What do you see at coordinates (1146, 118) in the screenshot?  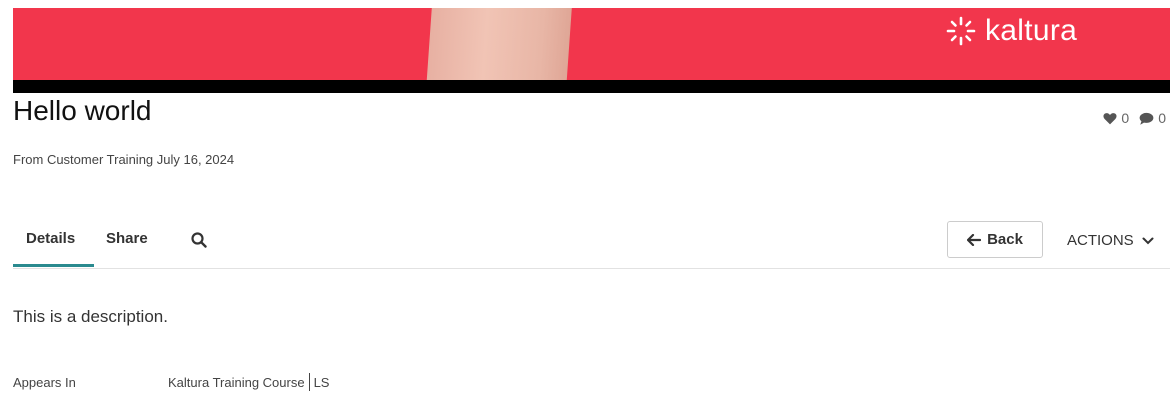 I see `comment-icon` at bounding box center [1146, 118].